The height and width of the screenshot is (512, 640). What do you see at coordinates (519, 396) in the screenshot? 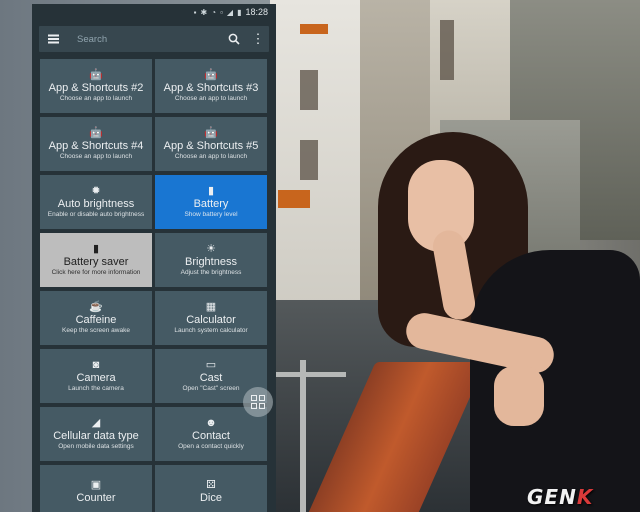
I see `woman-hand` at bounding box center [519, 396].